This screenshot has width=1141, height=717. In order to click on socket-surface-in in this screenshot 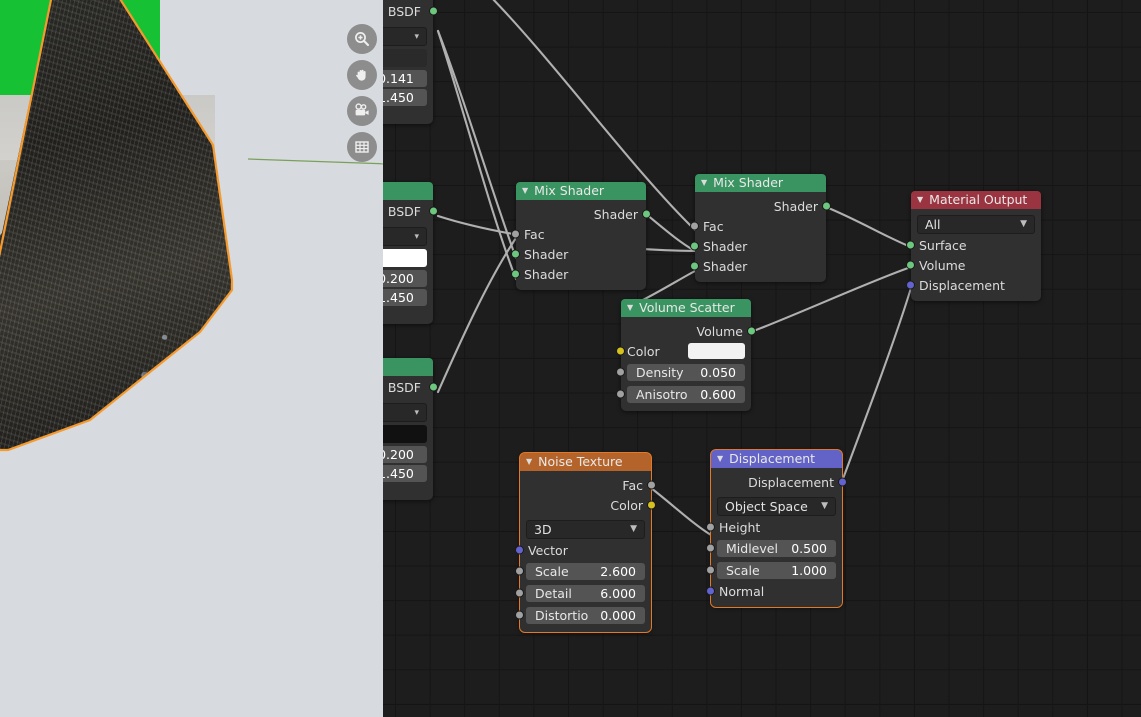, I will do `click(910, 245)`.